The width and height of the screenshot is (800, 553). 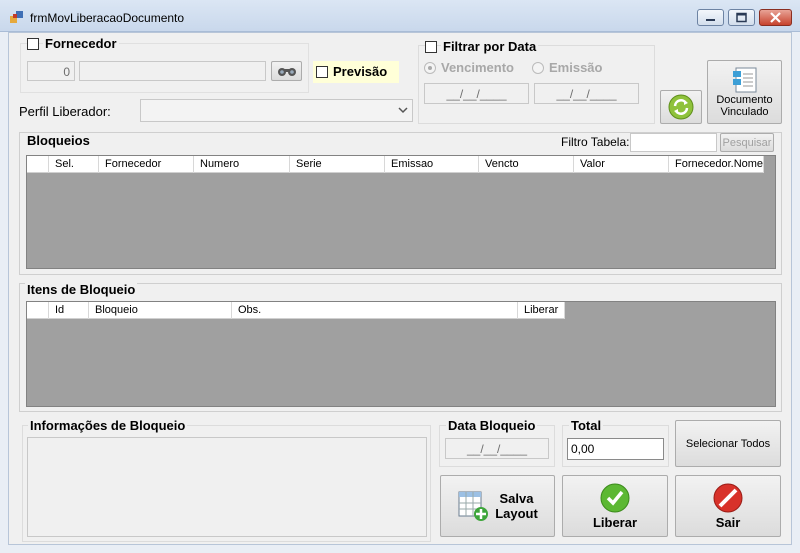 I want to click on col-serie: Serie, so click(x=337, y=164).